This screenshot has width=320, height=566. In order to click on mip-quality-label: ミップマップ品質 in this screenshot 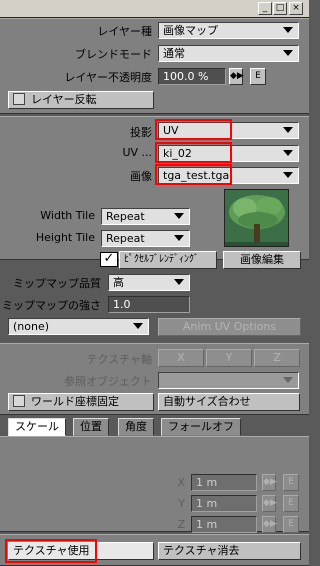, I will do `click(57, 283)`.